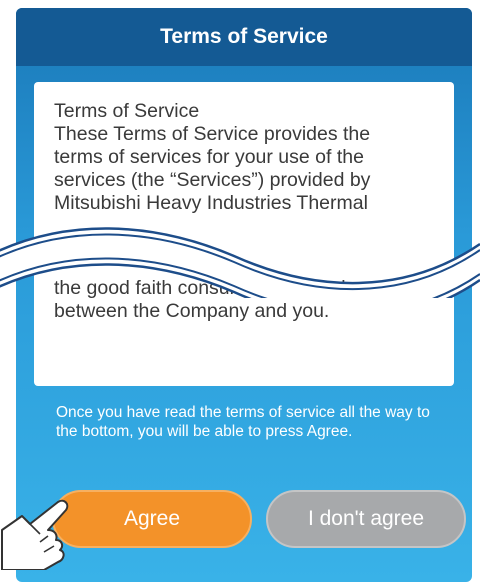 The height and width of the screenshot is (582, 480). What do you see at coordinates (35, 534) in the screenshot?
I see `pointing-hand-icon` at bounding box center [35, 534].